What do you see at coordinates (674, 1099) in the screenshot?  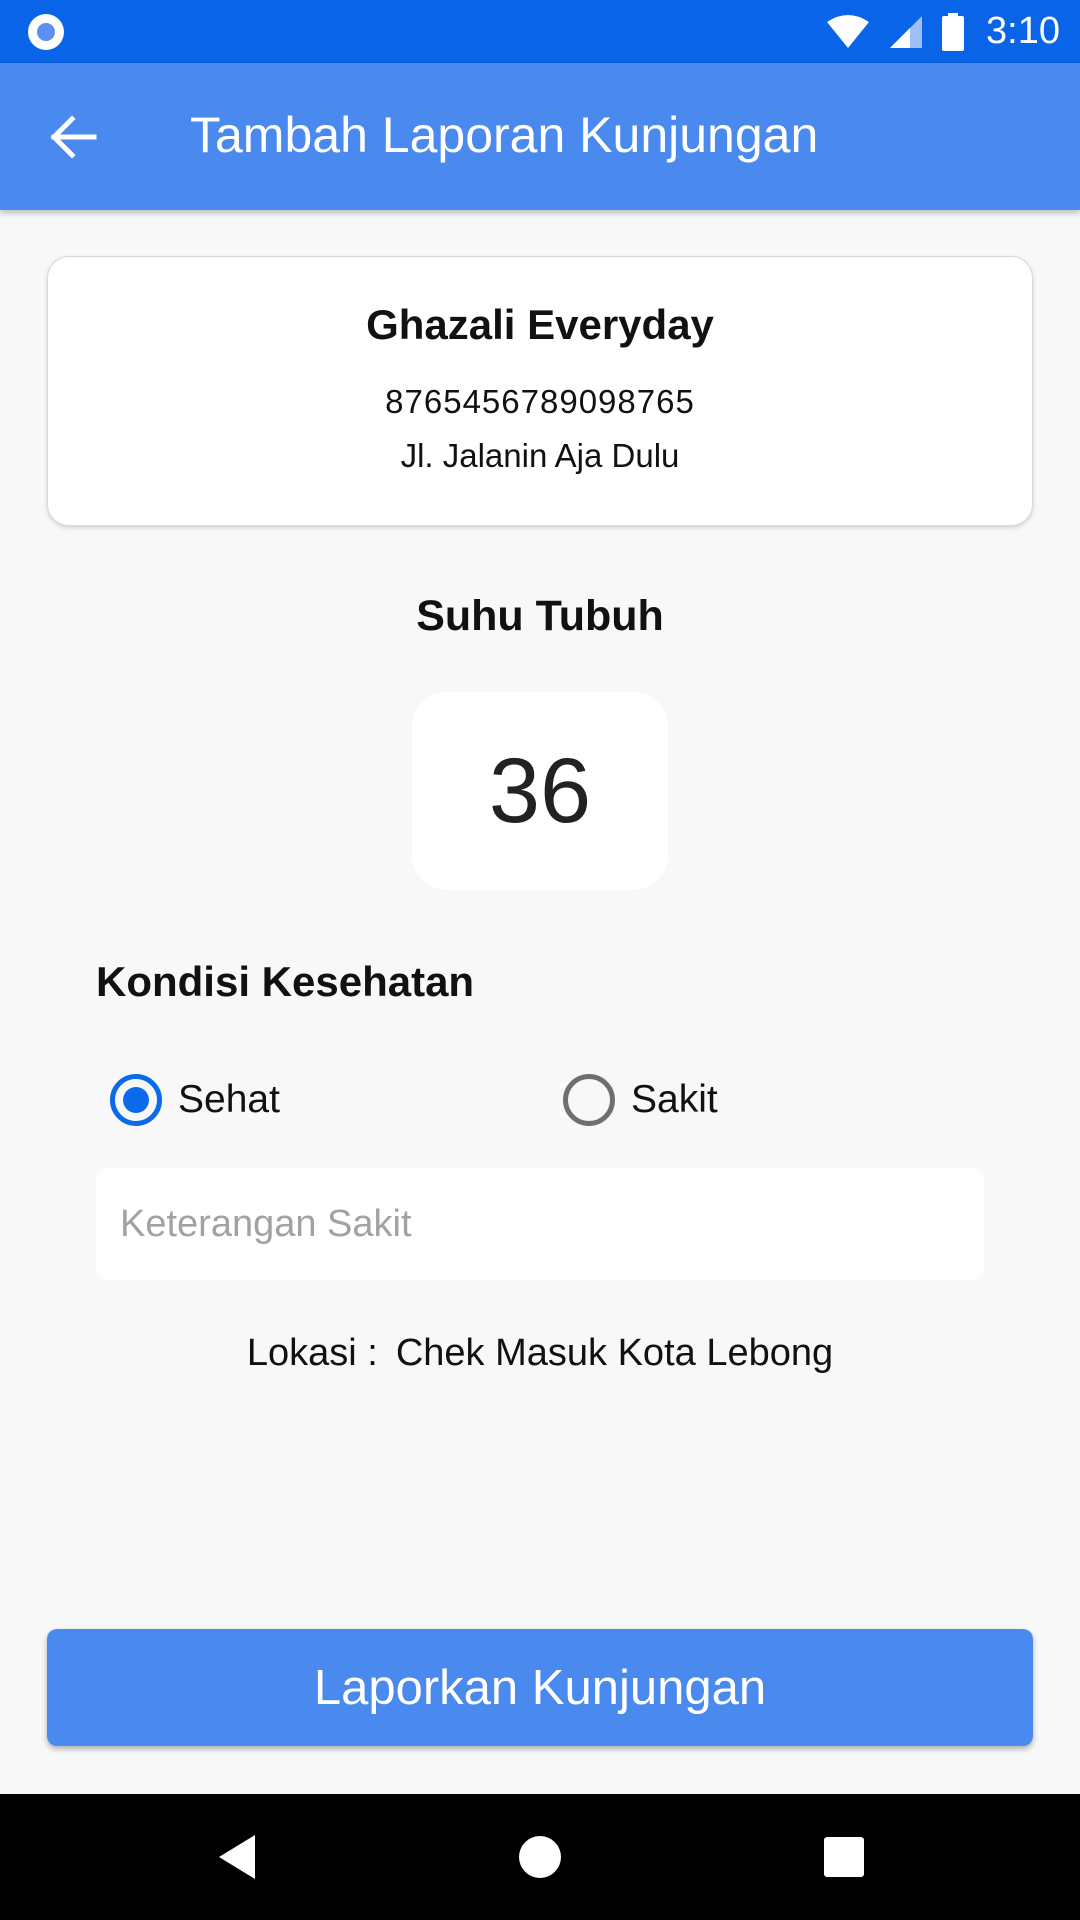 I see `radio-sakit-label: Sakit` at bounding box center [674, 1099].